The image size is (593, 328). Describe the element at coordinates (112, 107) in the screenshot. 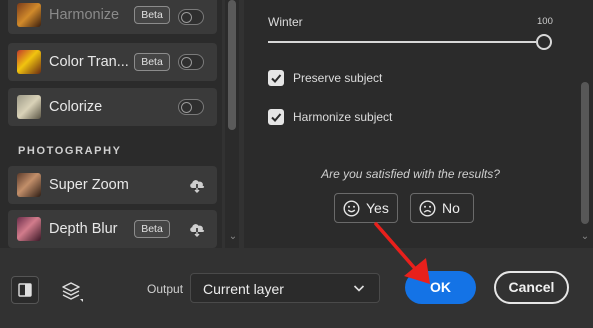

I see `filter-row-colorize: Colorize` at that location.